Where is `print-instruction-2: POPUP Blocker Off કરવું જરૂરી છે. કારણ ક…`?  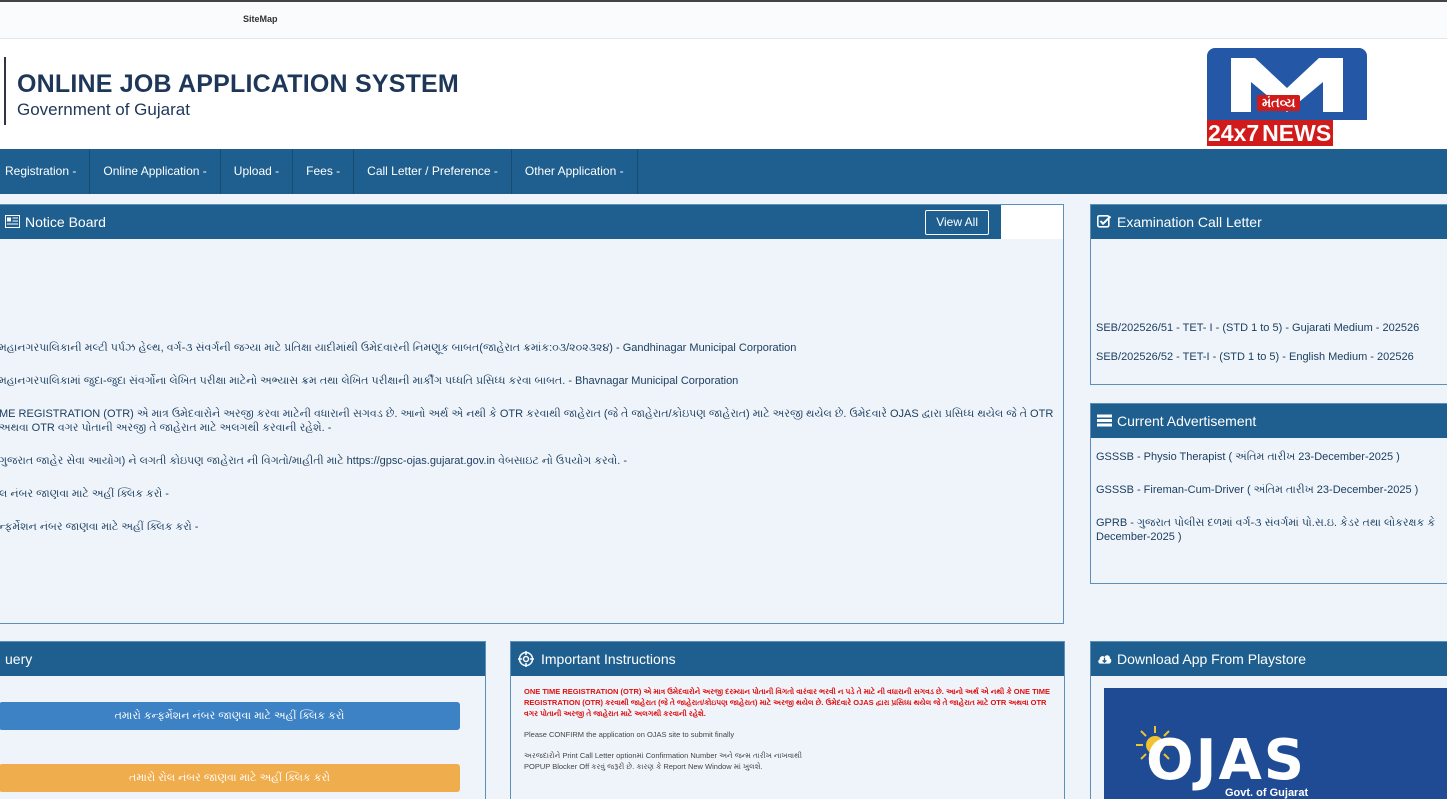 print-instruction-2: POPUP Blocker Off કરવું જરૂરી છે. કારણ ક… is located at coordinates (643, 766).